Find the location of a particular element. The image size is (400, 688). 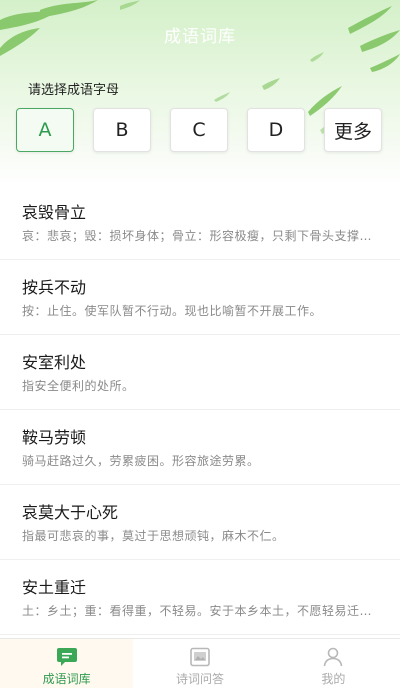

letter-prompt-label: 请选择成语字母 is located at coordinates (74, 90).